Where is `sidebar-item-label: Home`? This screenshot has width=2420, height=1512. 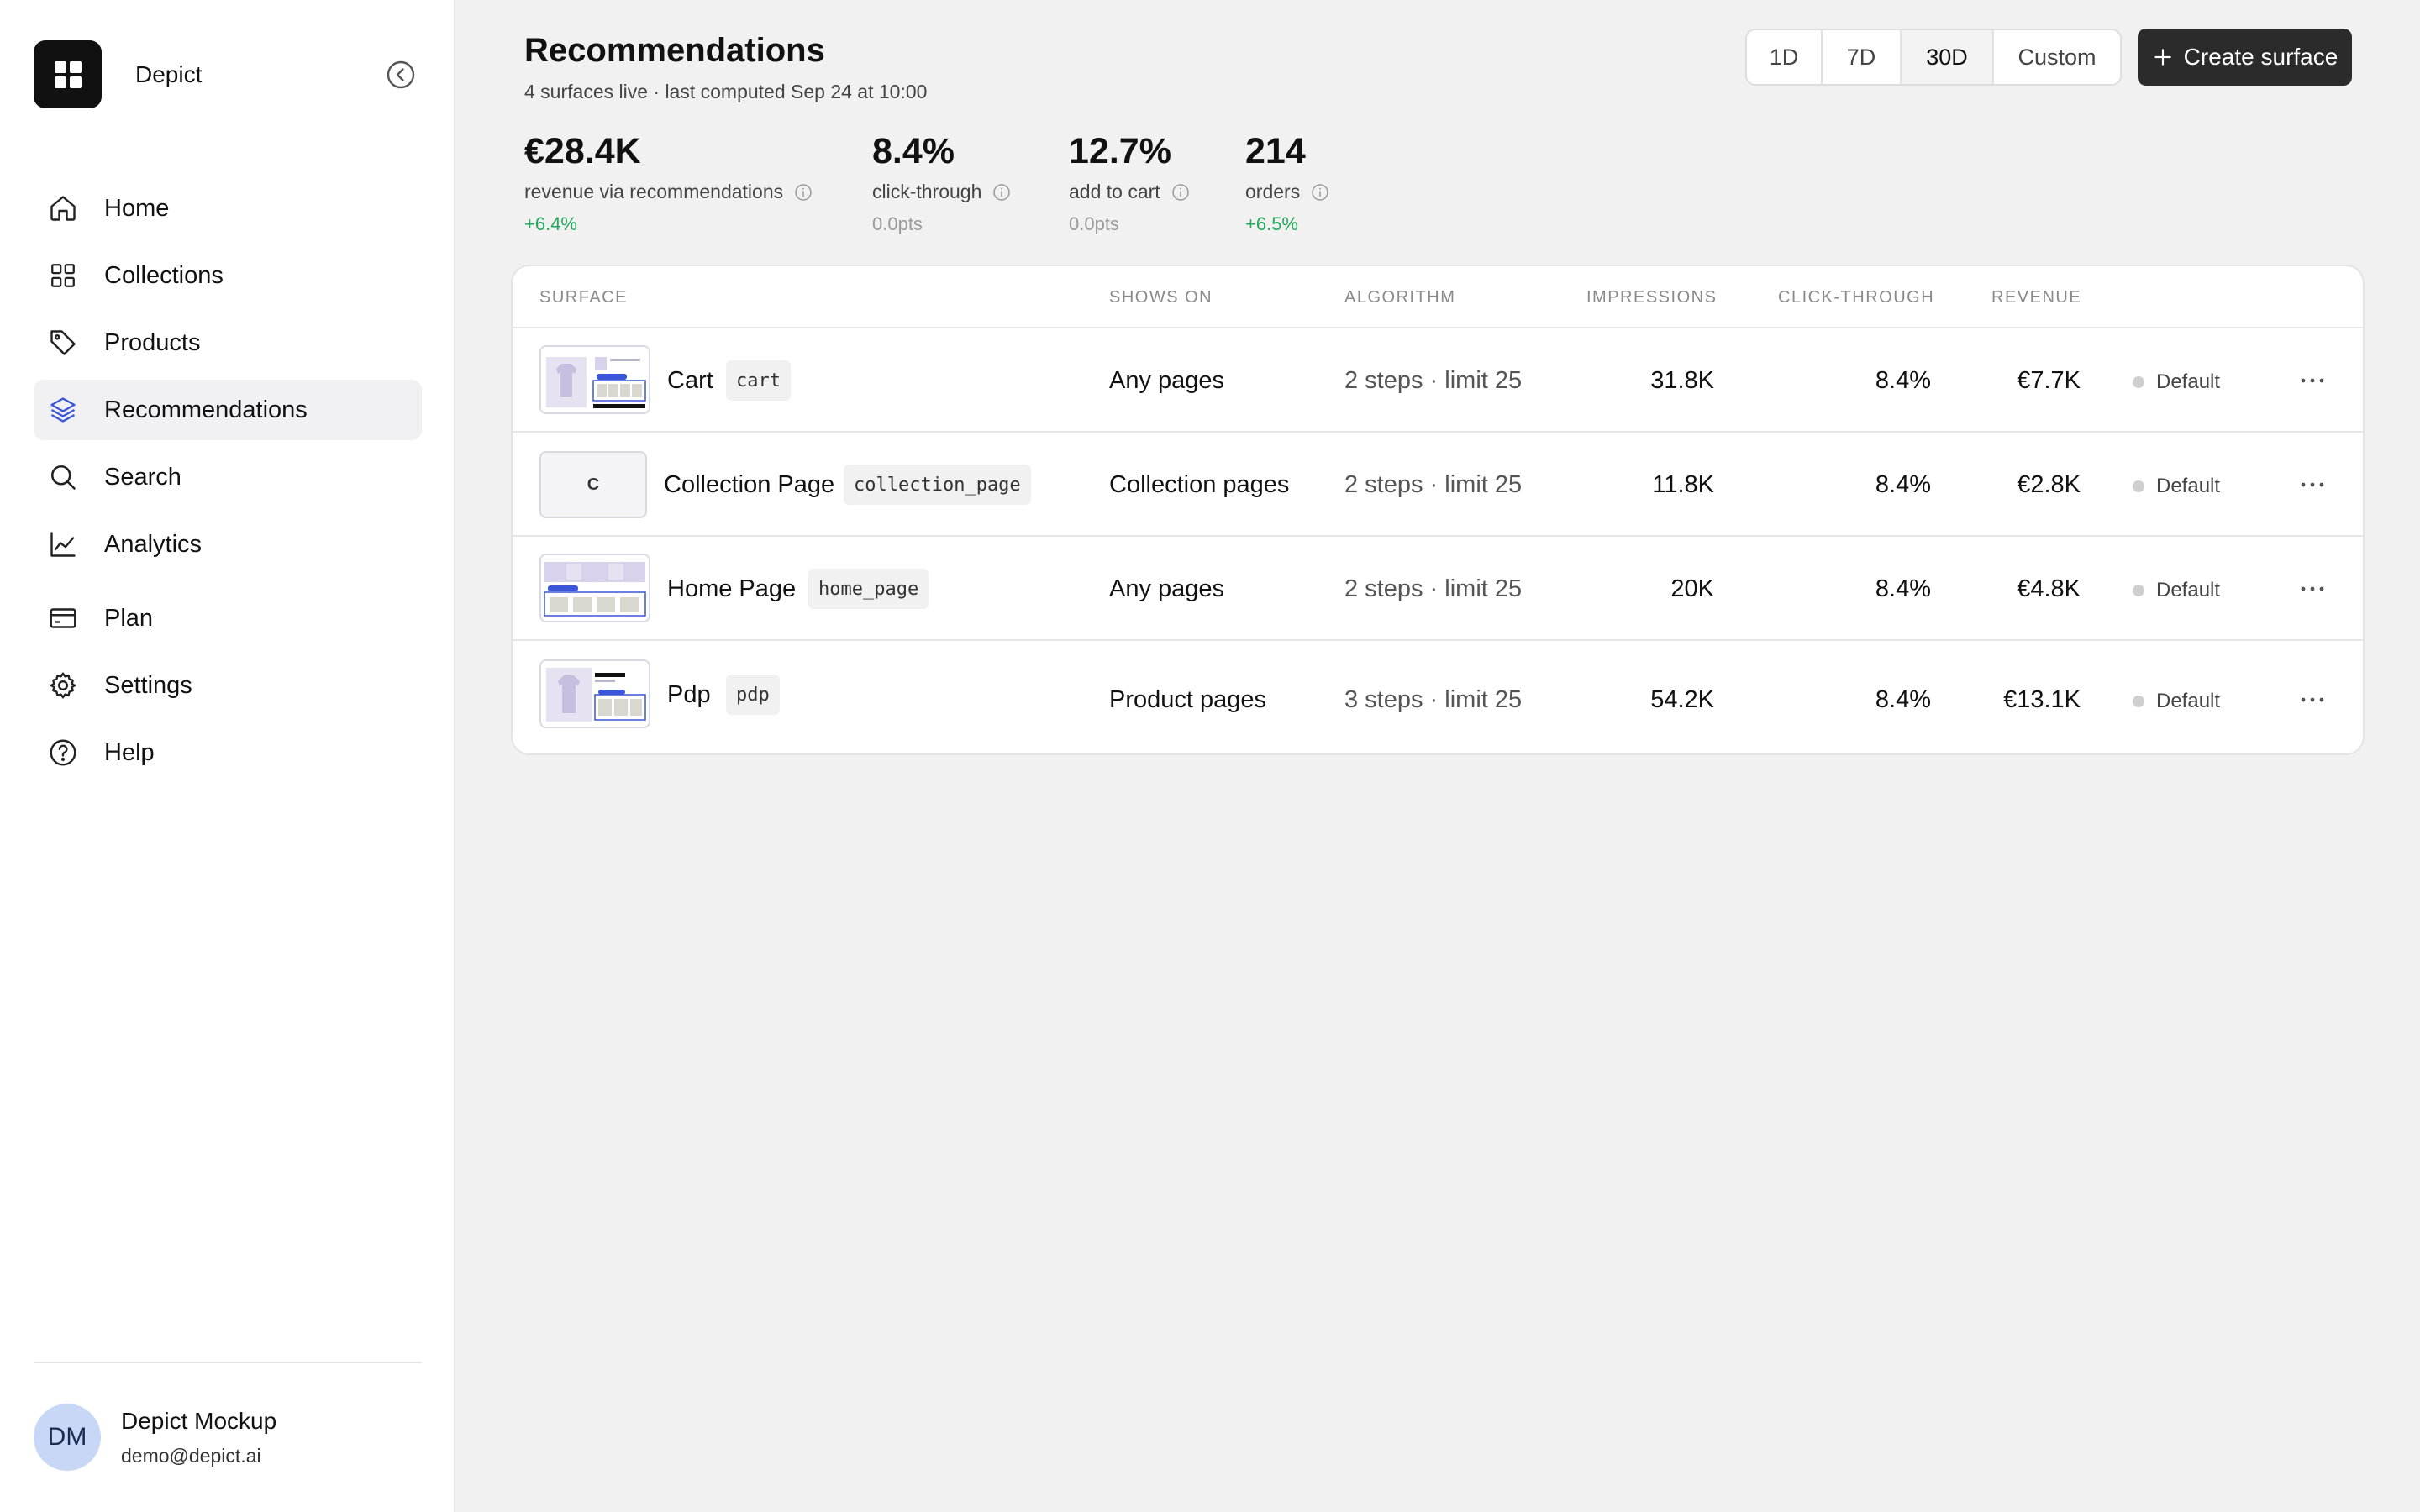 sidebar-item-label: Home is located at coordinates (137, 208).